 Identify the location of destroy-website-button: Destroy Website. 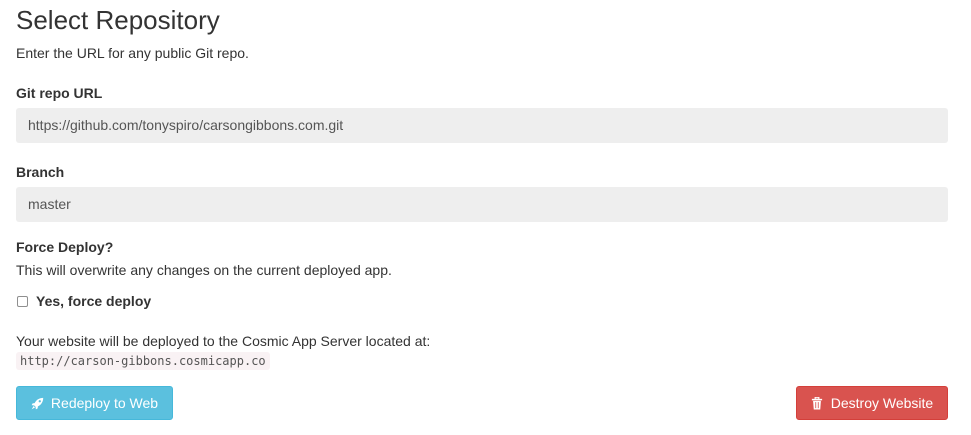
(872, 403).